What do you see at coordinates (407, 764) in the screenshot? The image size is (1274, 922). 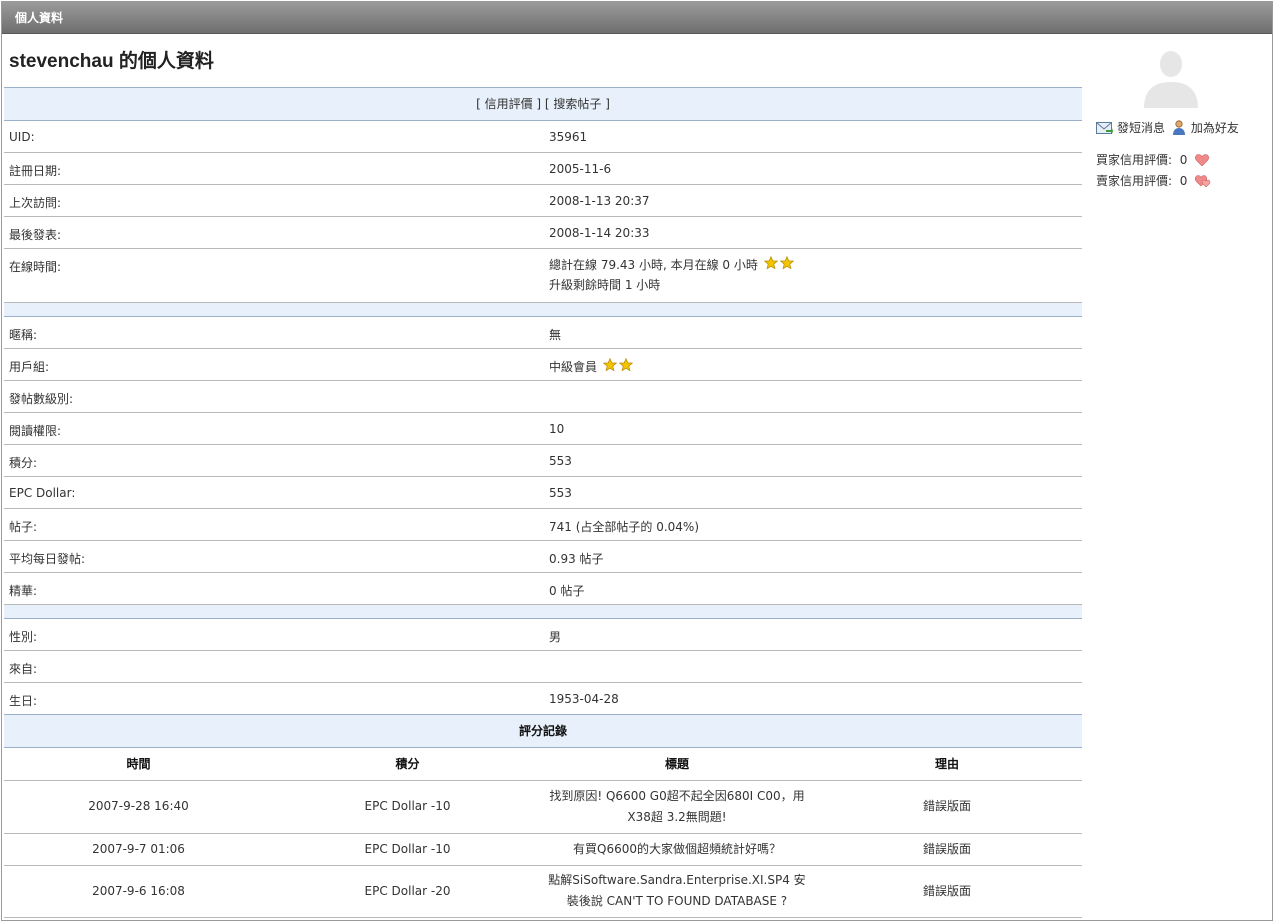 I see `col-points: 積分` at bounding box center [407, 764].